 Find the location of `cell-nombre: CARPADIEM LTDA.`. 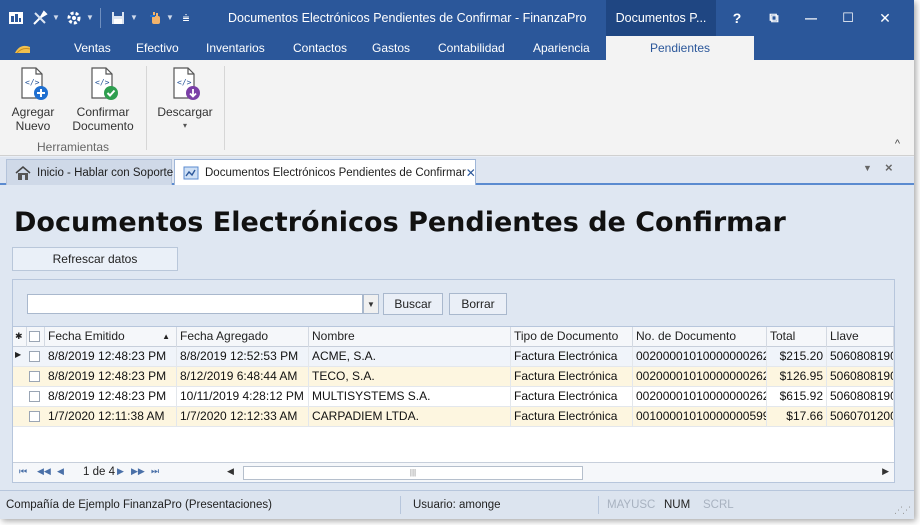

cell-nombre: CARPADIEM LTDA. is located at coordinates (410, 416).